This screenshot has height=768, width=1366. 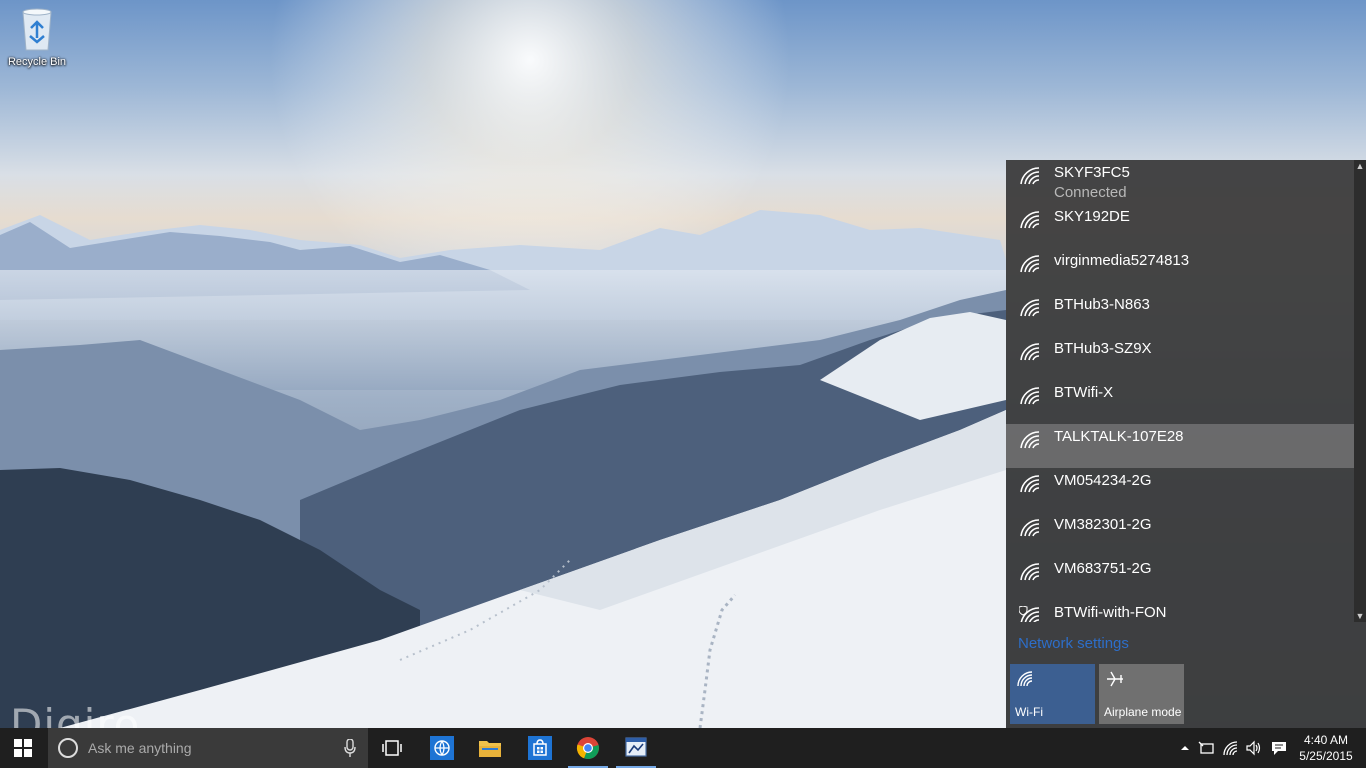 What do you see at coordinates (1180, 226) in the screenshot?
I see `network-item-sky192de: SKY192DE` at bounding box center [1180, 226].